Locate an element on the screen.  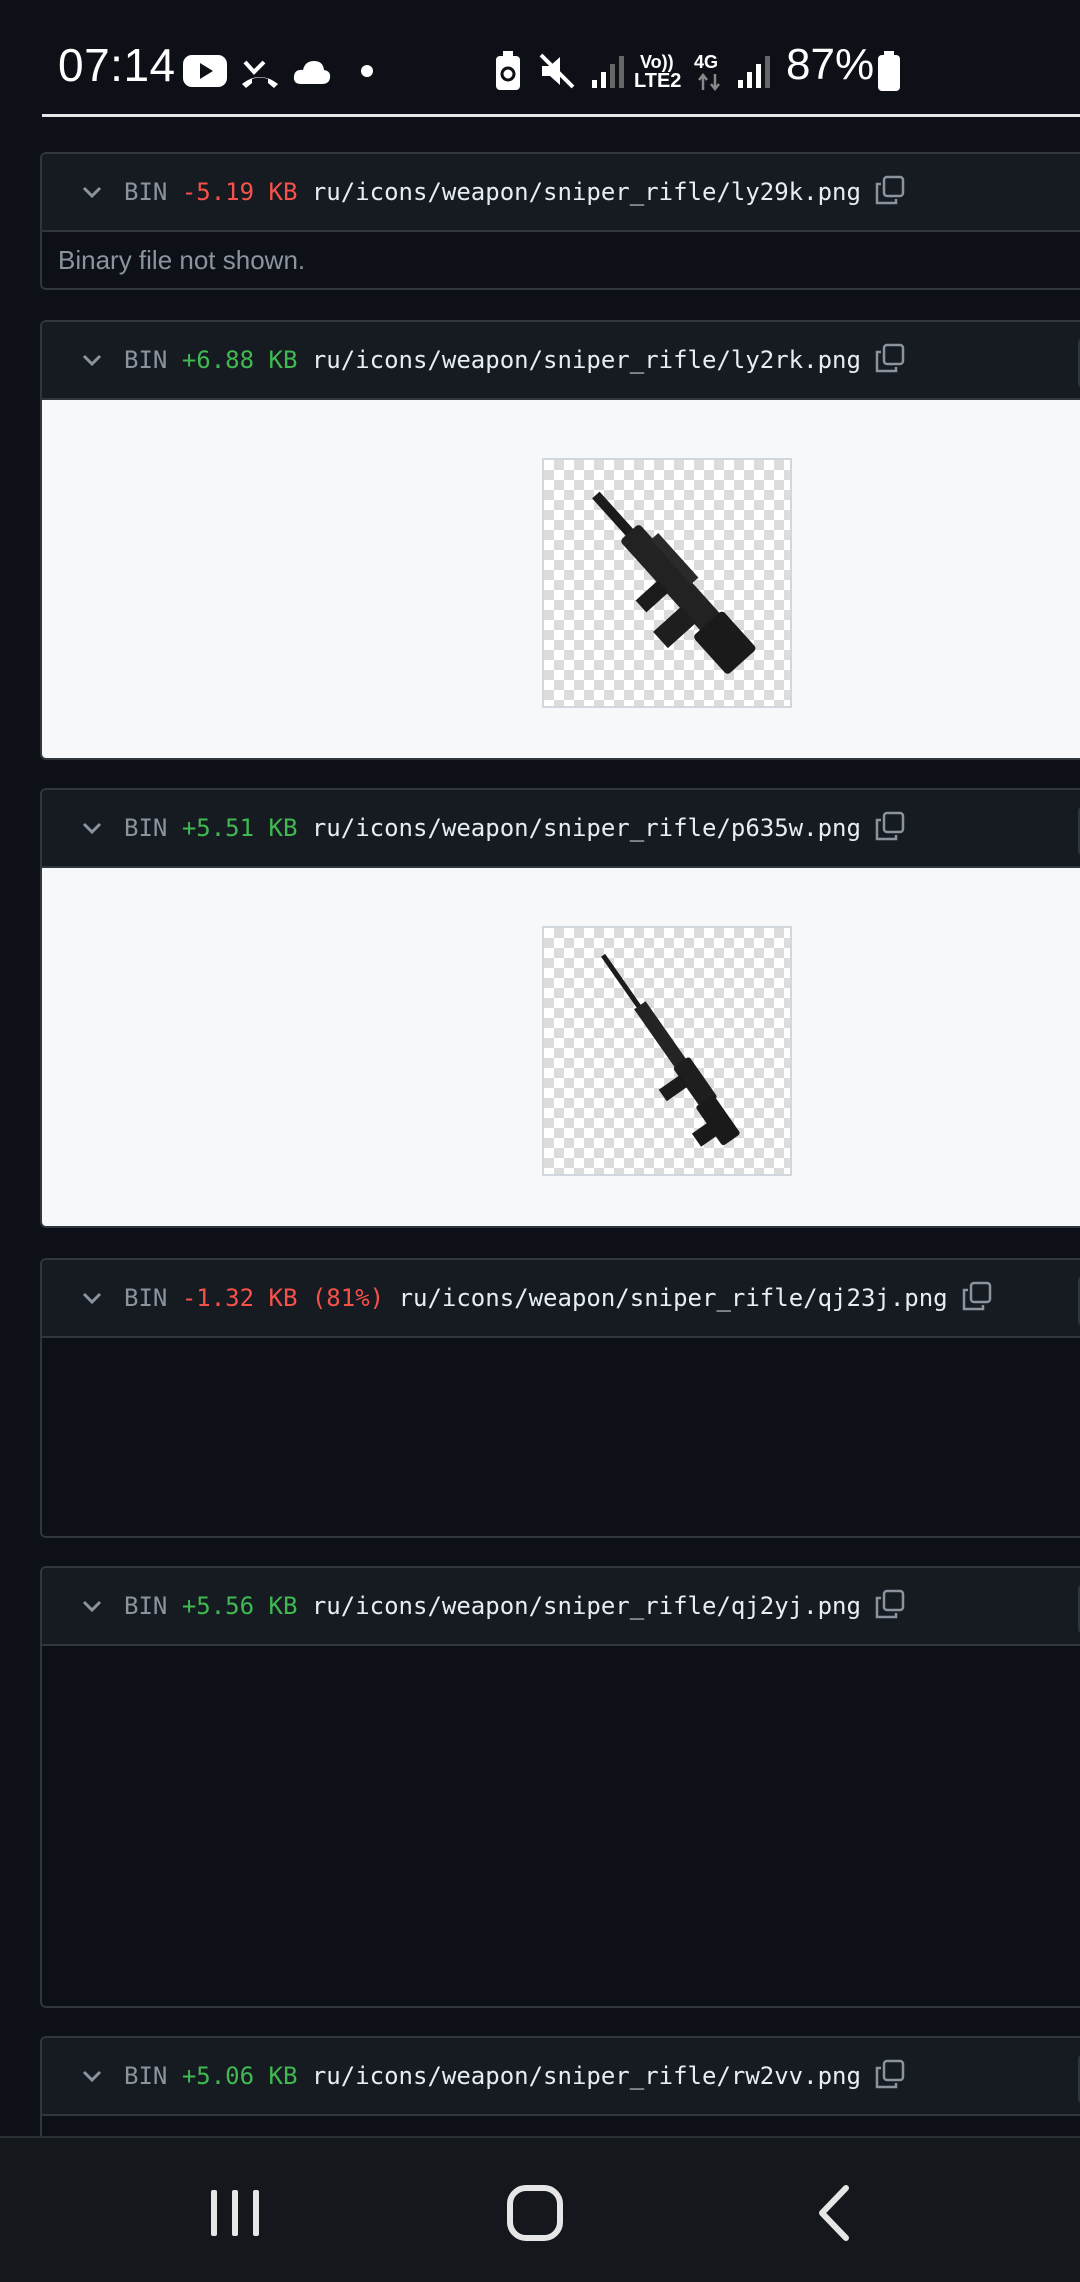
file-path: ru/icons/weapon/sniper_rifle/ly29k.png is located at coordinates (586, 192).